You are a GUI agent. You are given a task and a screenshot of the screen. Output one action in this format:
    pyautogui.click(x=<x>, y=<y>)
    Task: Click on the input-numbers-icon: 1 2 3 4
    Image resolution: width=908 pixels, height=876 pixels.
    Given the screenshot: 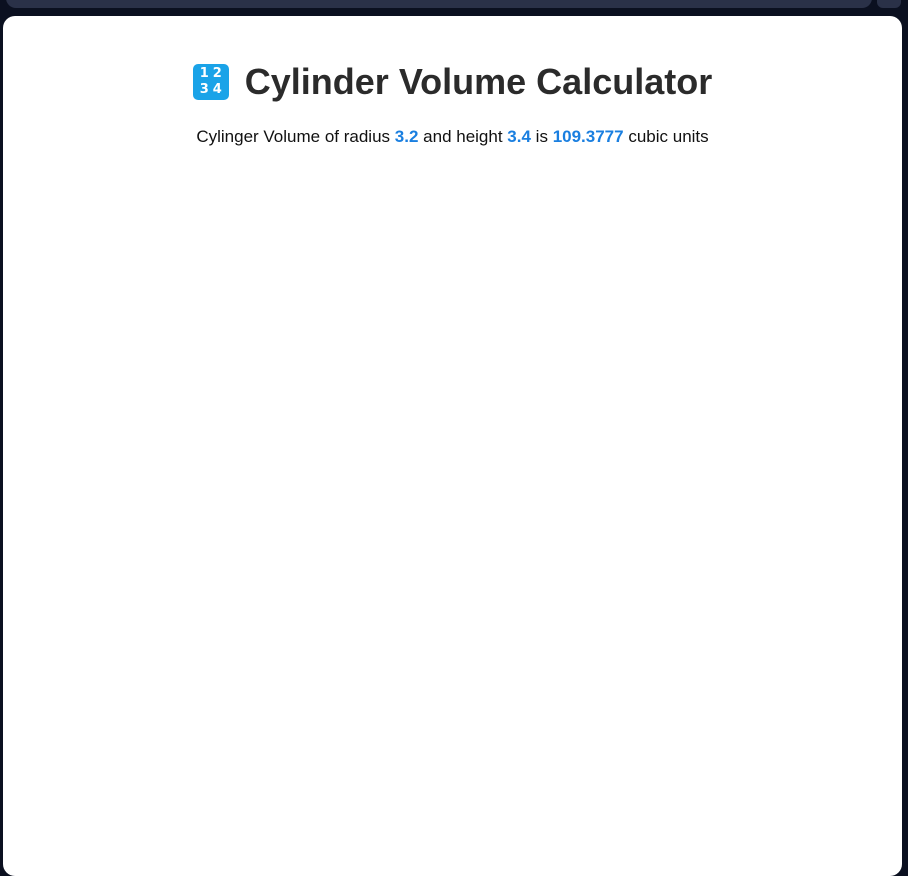 What is the action you would take?
    pyautogui.click(x=210, y=82)
    